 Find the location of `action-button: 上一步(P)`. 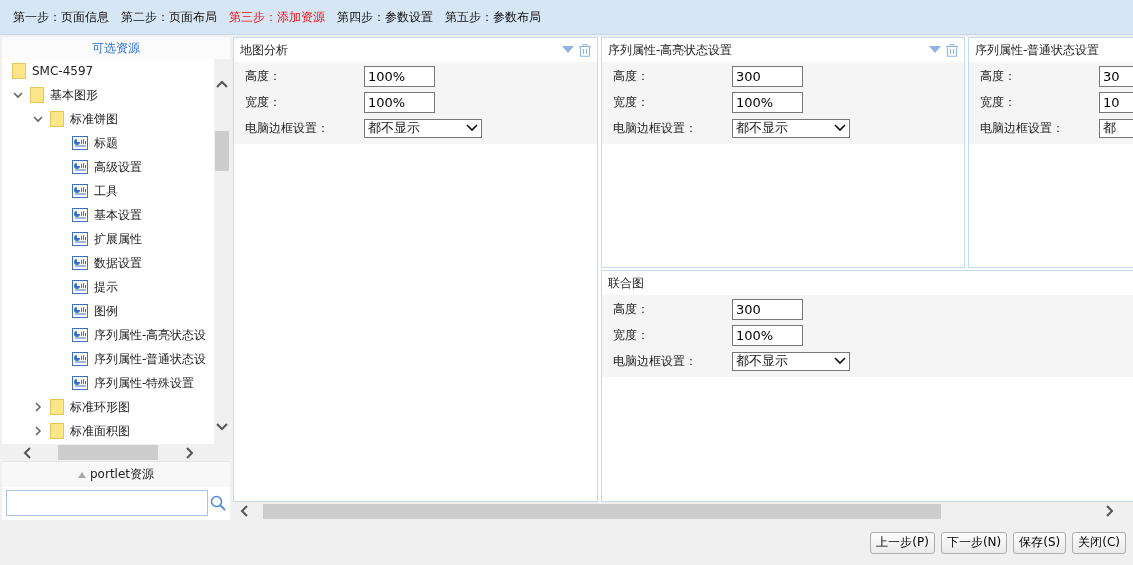

action-button: 上一步(P) is located at coordinates (902, 542).